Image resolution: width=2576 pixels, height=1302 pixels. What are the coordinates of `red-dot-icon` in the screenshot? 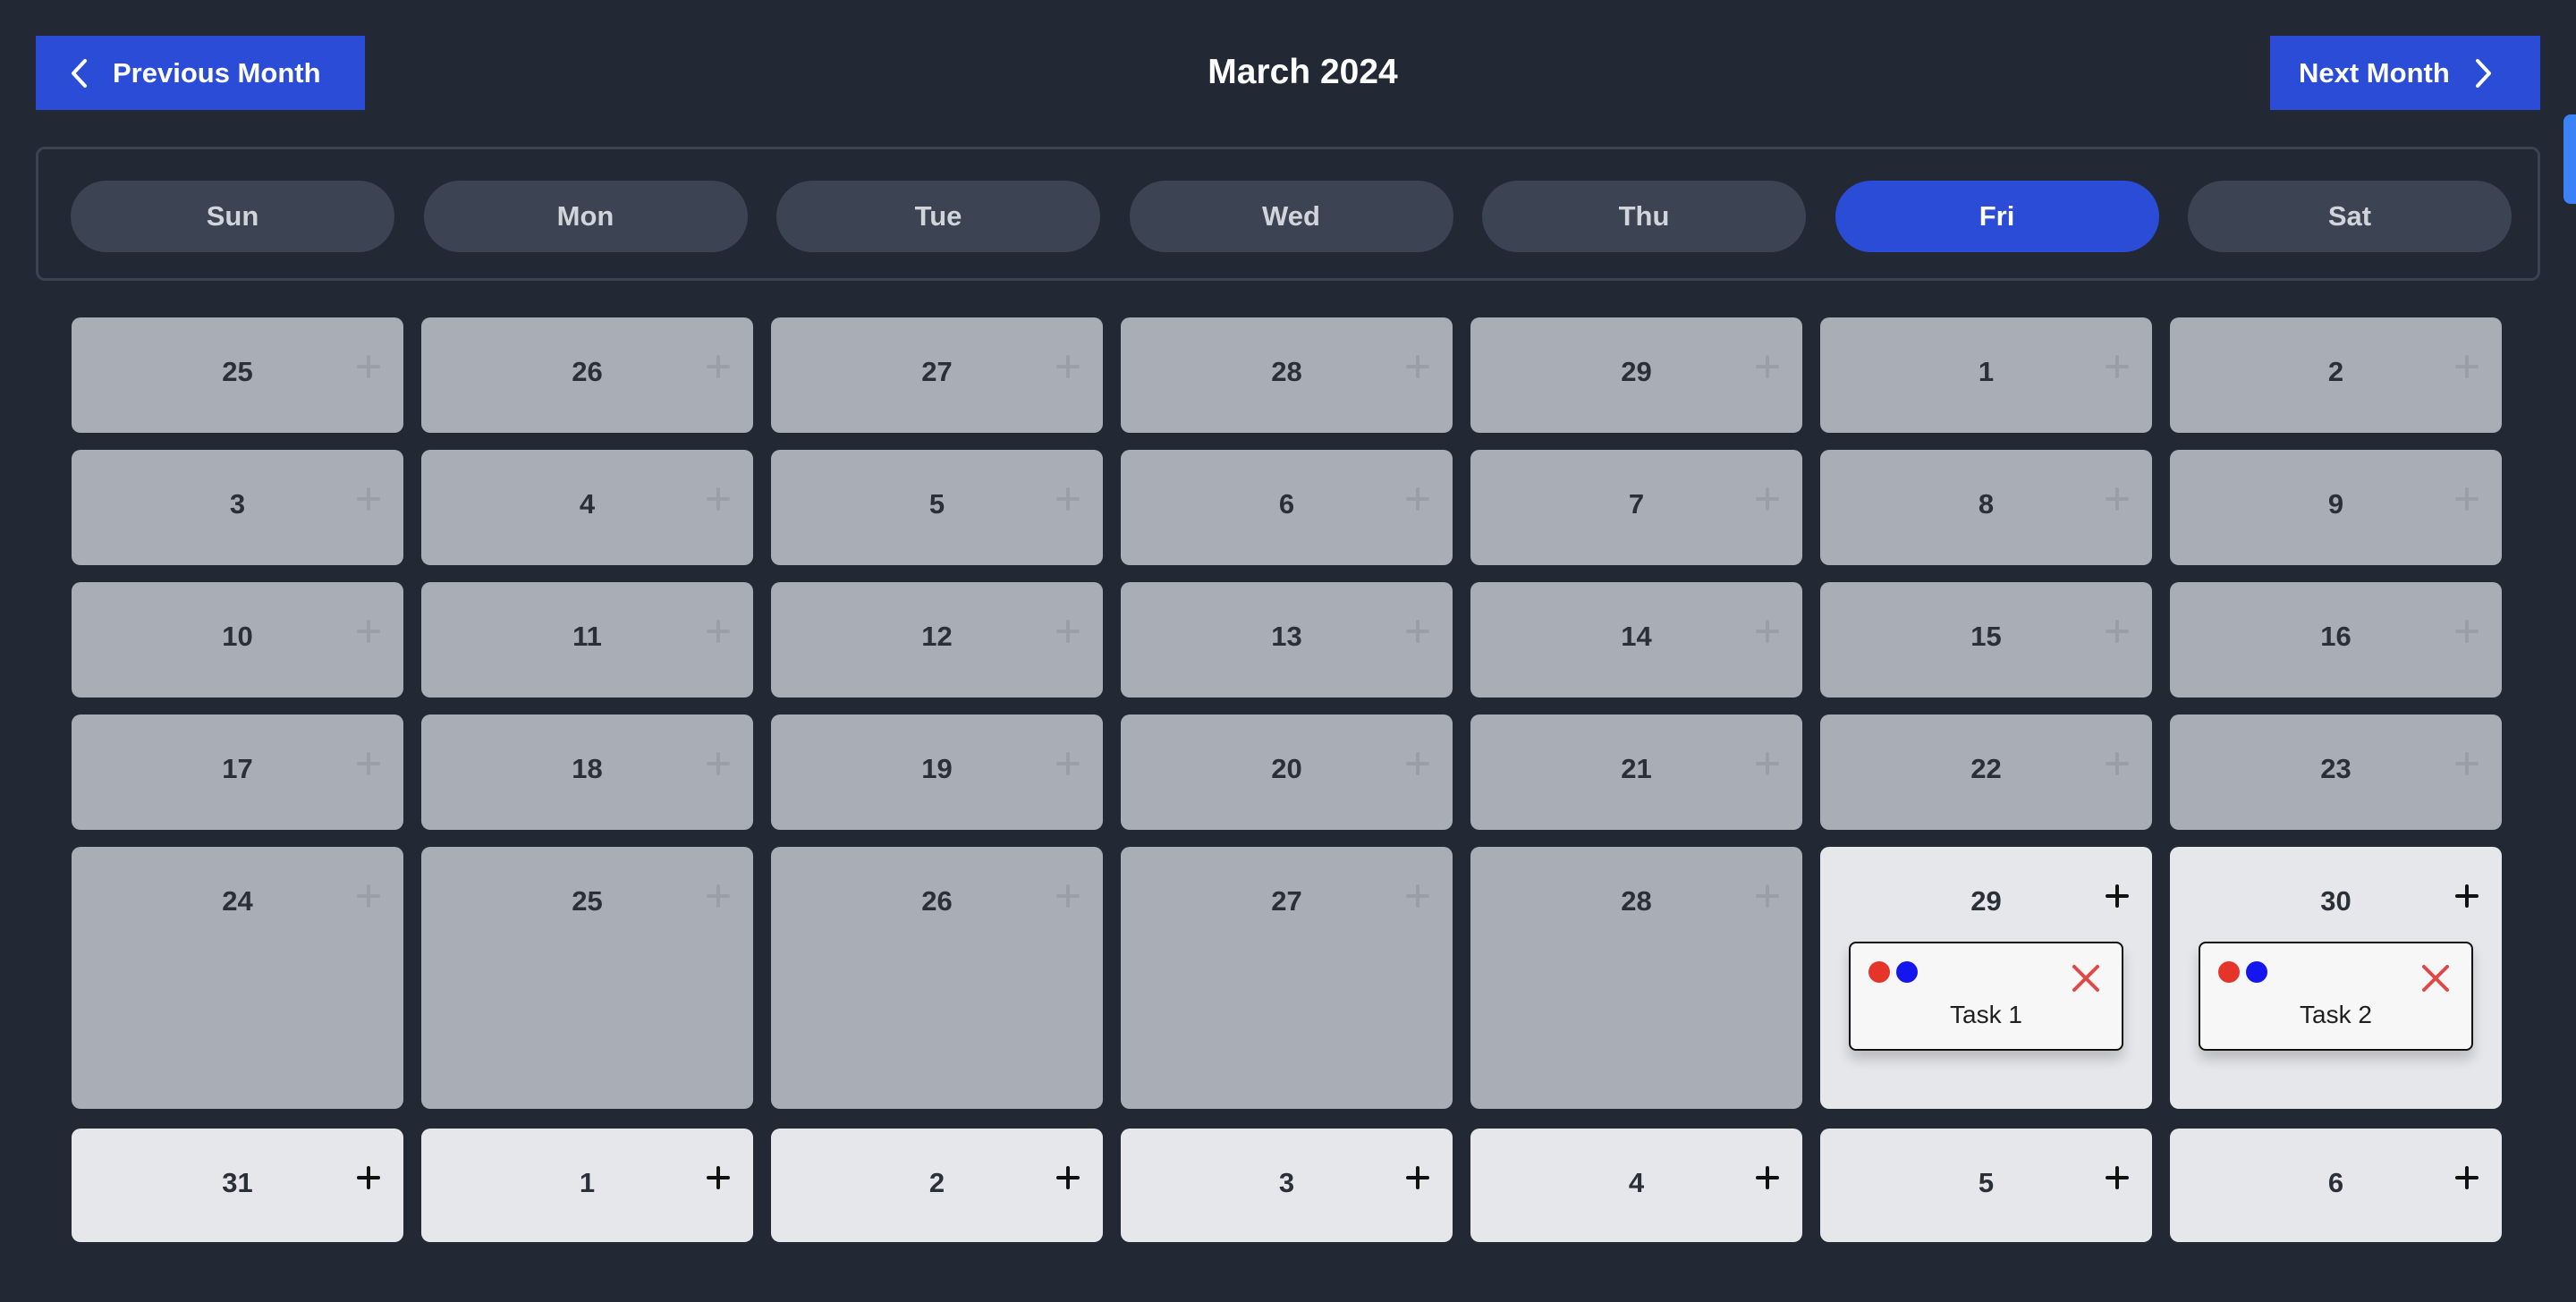 It's located at (1879, 972).